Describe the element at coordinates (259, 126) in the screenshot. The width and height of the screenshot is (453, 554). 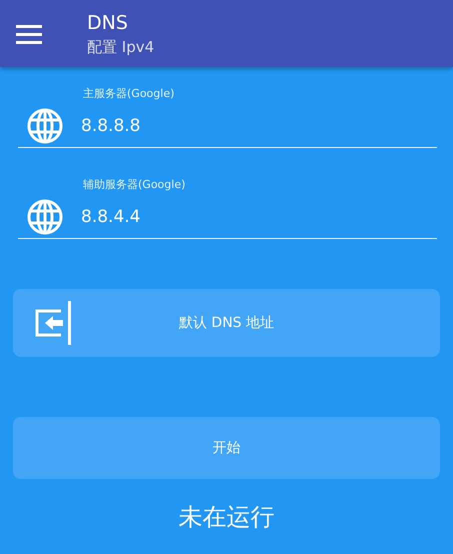
I see `dns-input-field: 8.8.8.8` at that location.